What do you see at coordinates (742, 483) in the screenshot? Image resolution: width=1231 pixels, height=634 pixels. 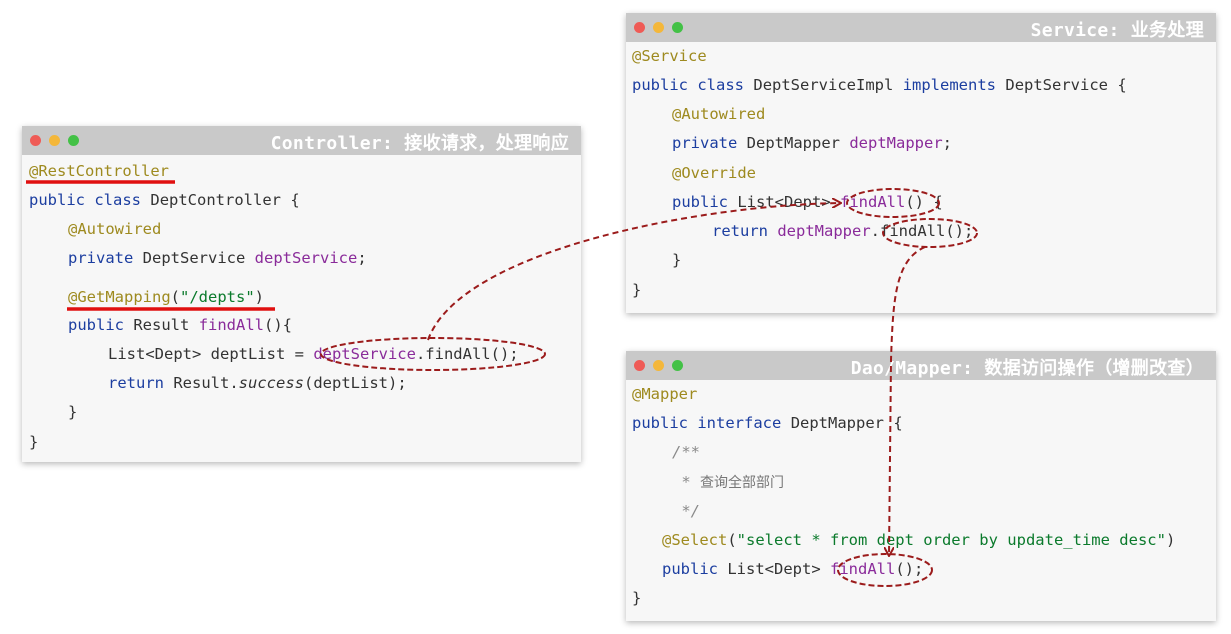 I see `comment-text: 查询全部部门` at bounding box center [742, 483].